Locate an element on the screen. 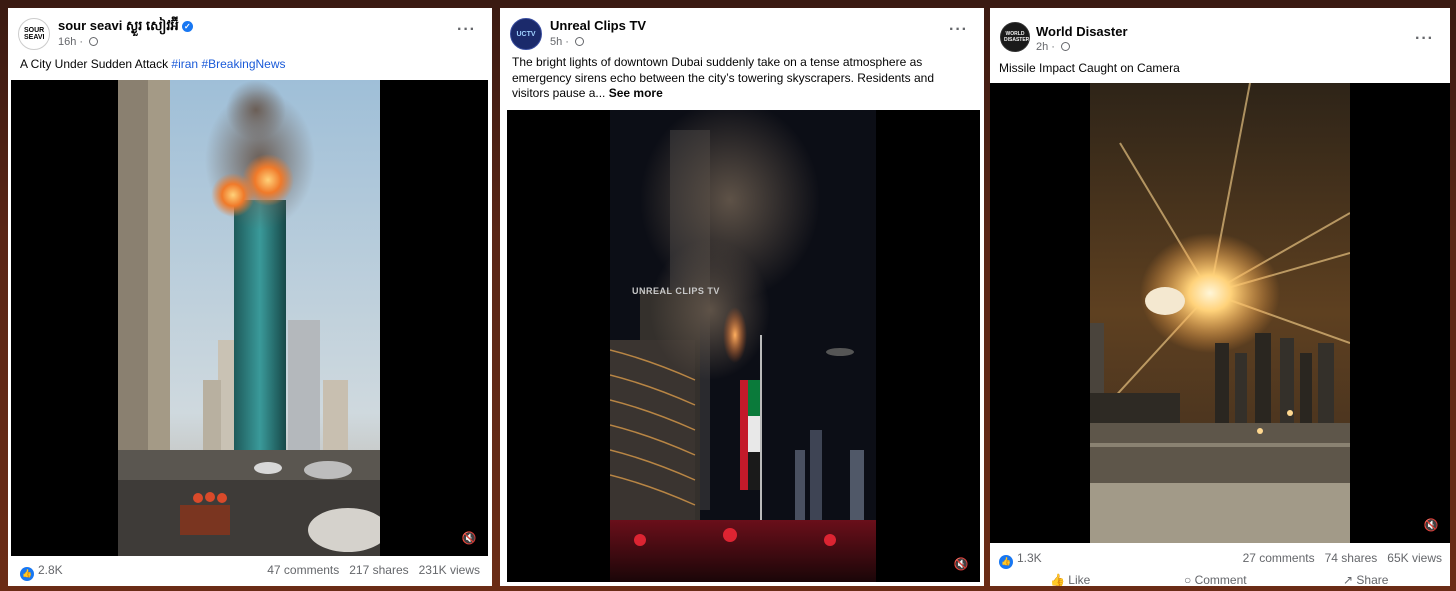 This screenshot has height=591, width=1456. verified-badge-icon: ✓ is located at coordinates (187, 26).